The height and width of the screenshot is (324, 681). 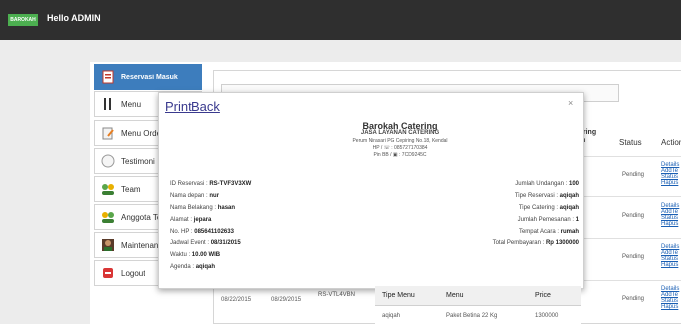 I want to click on maintenance-icon, so click(x=108, y=245).